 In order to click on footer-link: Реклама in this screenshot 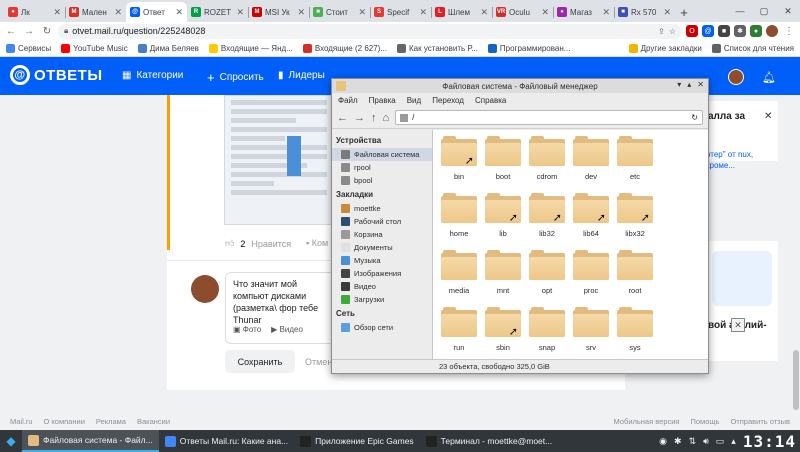, I will do `click(111, 421)`.